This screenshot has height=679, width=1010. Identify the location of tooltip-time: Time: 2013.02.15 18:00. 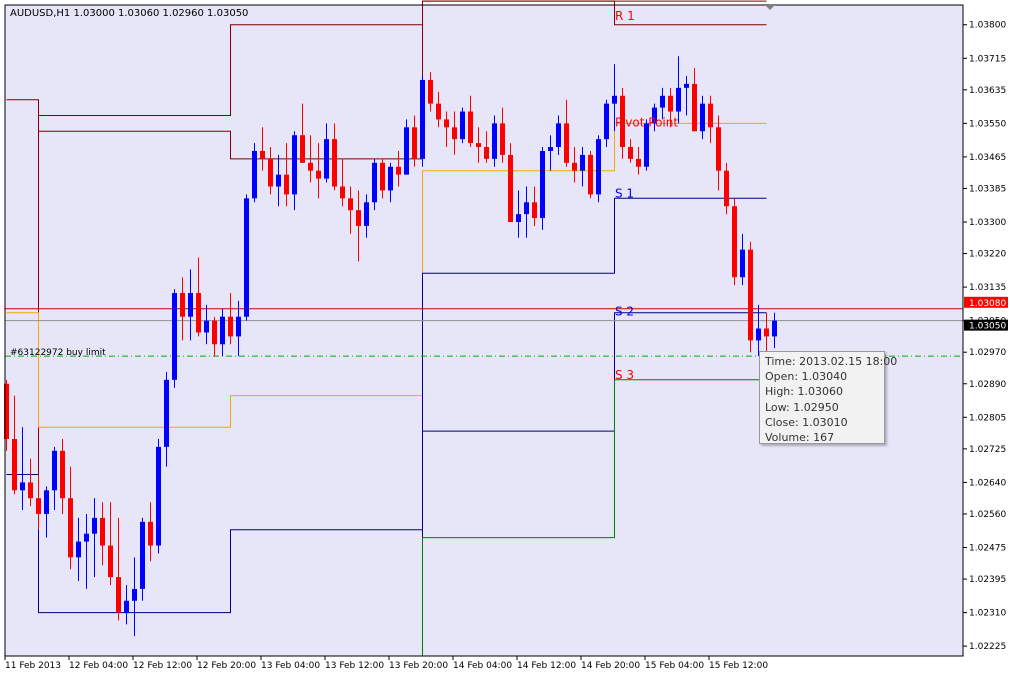
(831, 361).